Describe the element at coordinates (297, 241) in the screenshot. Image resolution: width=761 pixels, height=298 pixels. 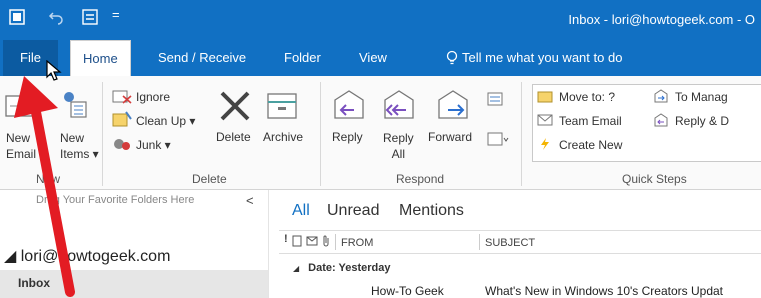
I see `reminder-column-icon` at that location.